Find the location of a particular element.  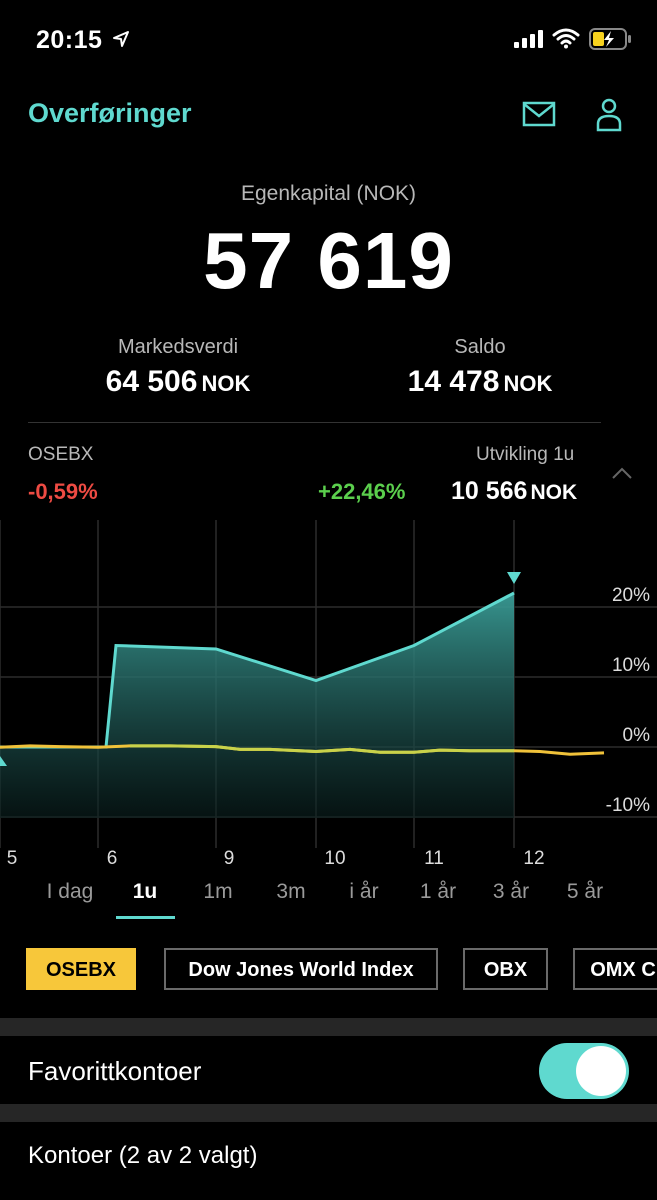

index-chip: OBX is located at coordinates (505, 969).